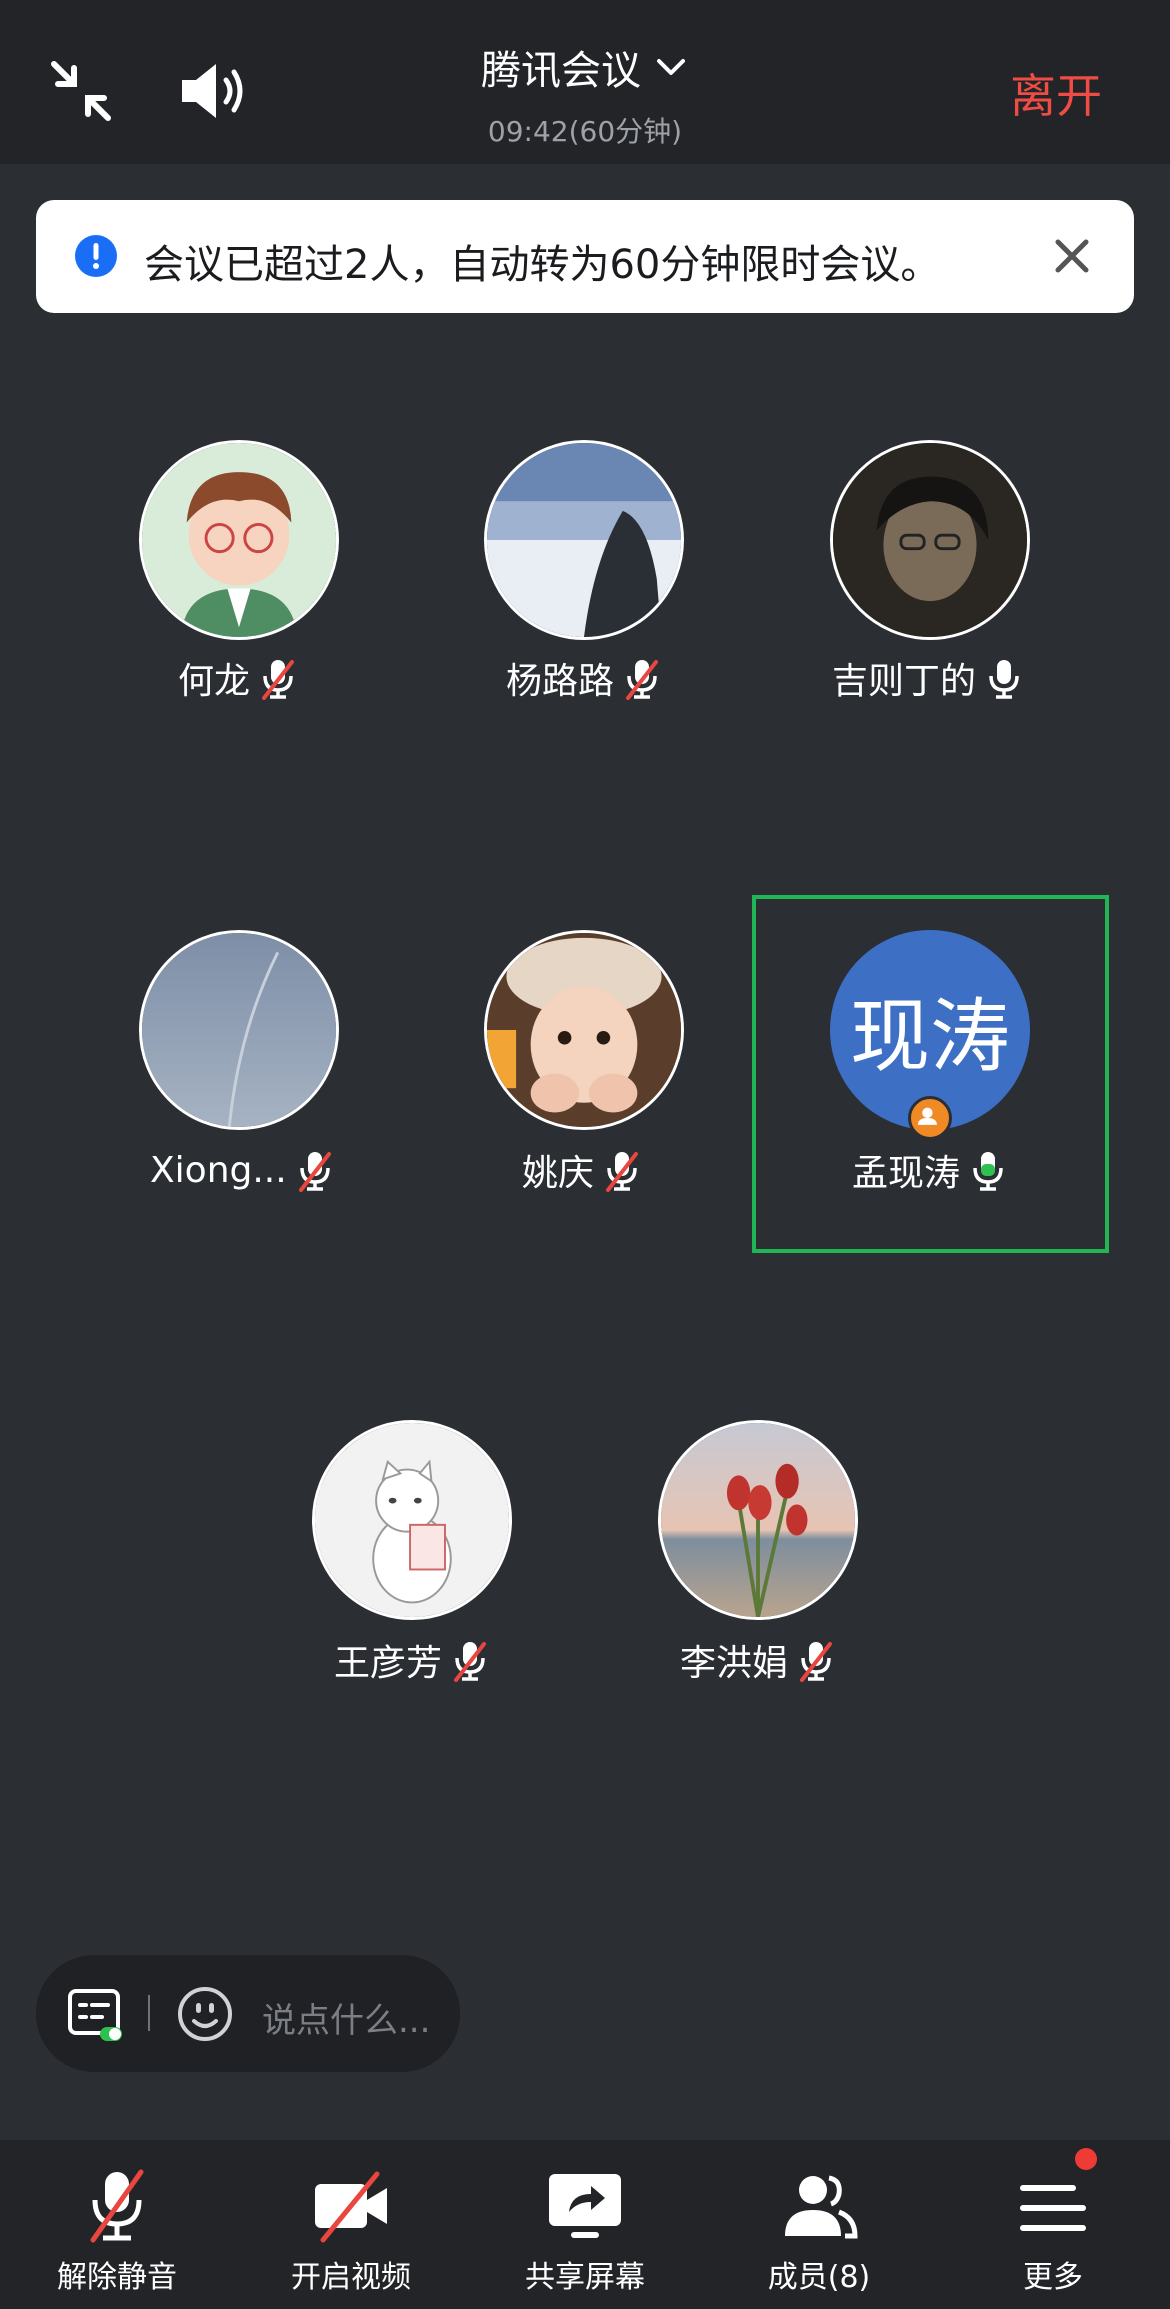 This screenshot has height=2309, width=1170. Describe the element at coordinates (585, 131) in the screenshot. I see `meeting-timer: 09:42(60分钟)` at that location.